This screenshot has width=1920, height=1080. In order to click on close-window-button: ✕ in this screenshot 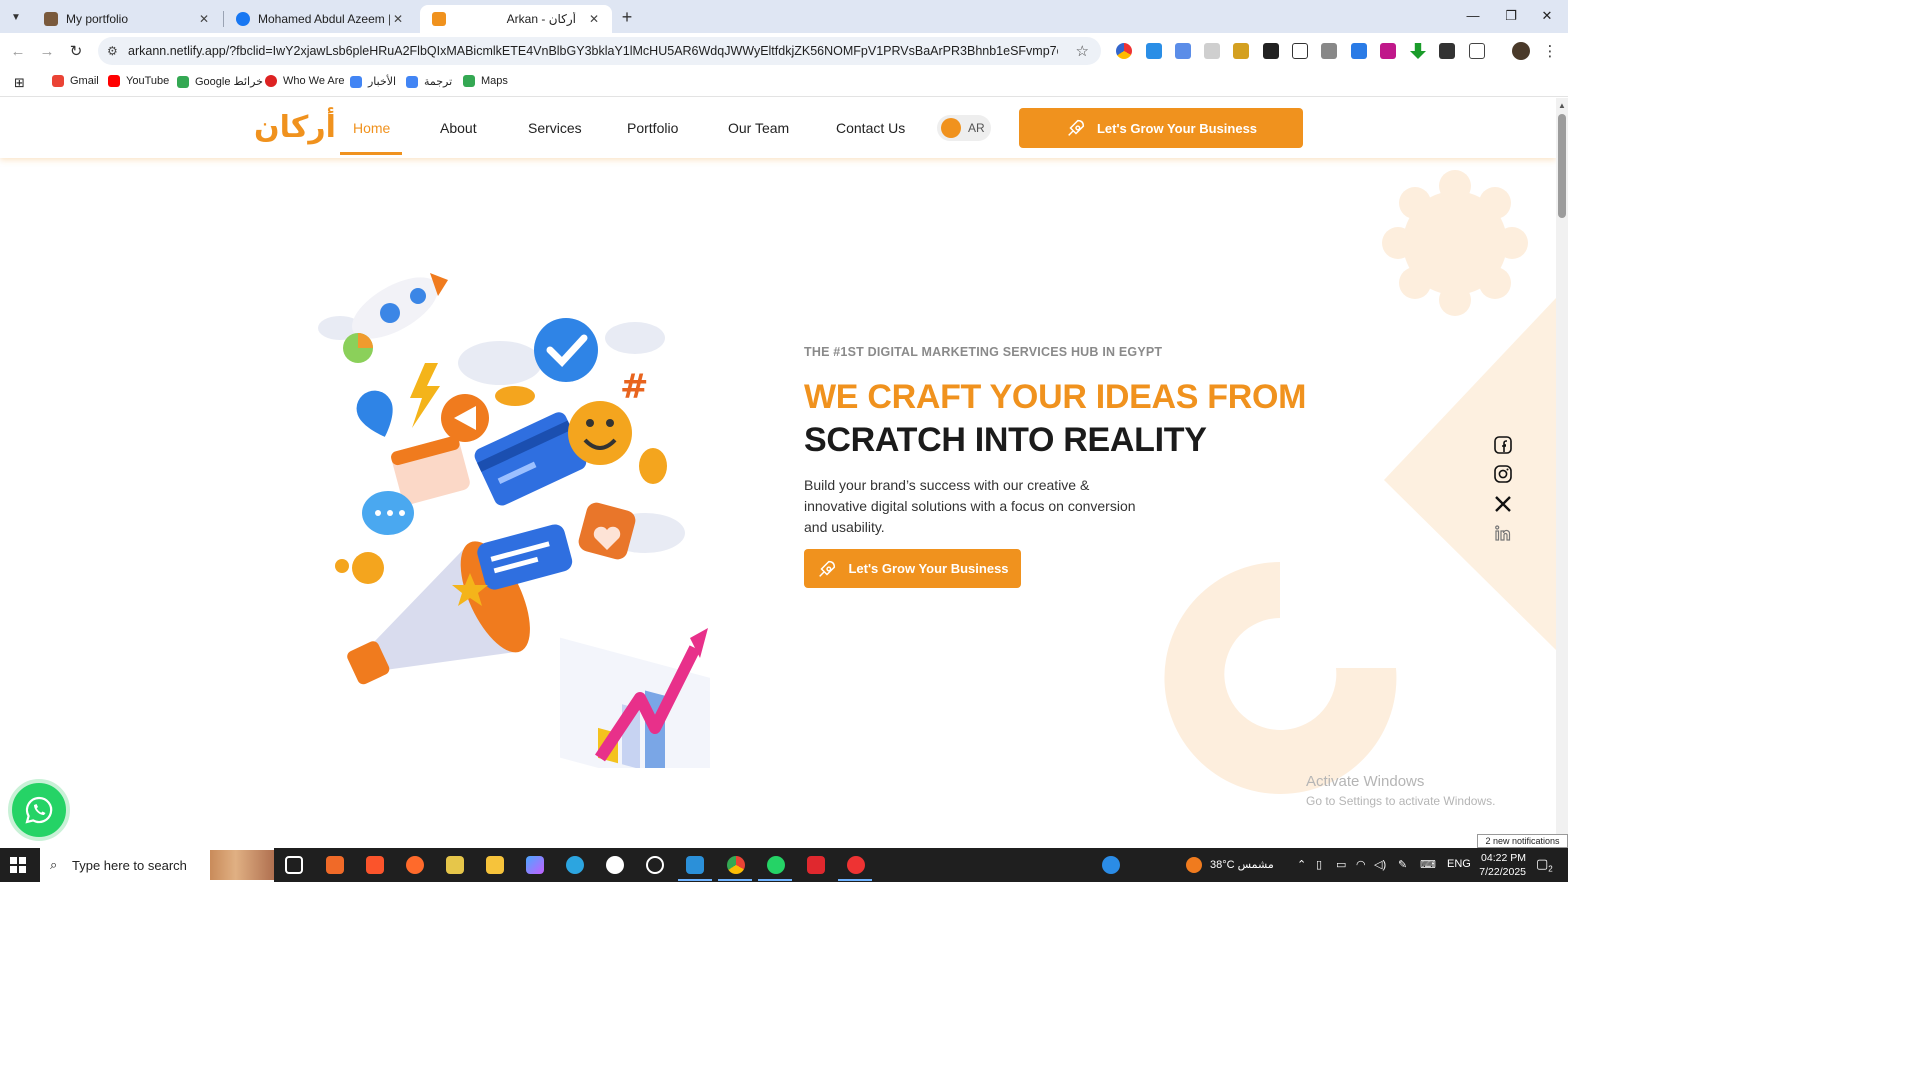, I will do `click(1547, 16)`.